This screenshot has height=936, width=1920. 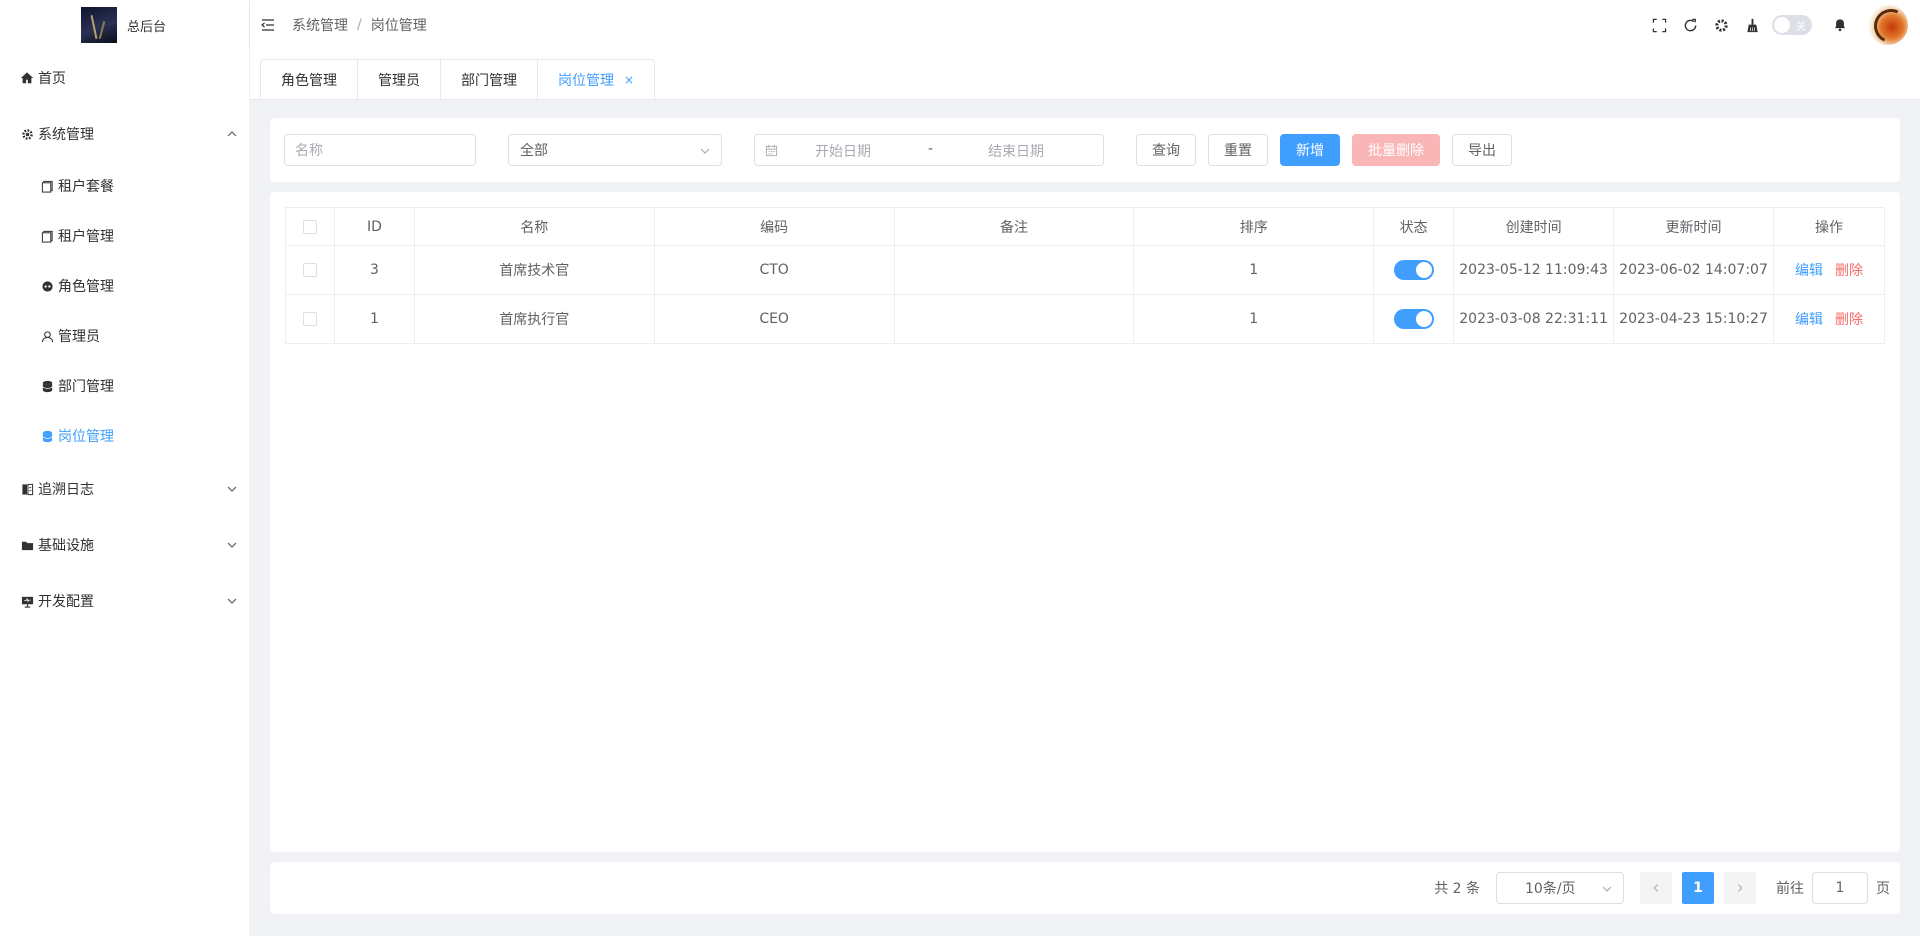 I want to click on breadcrumb-item: 系统管理, so click(x=320, y=25).